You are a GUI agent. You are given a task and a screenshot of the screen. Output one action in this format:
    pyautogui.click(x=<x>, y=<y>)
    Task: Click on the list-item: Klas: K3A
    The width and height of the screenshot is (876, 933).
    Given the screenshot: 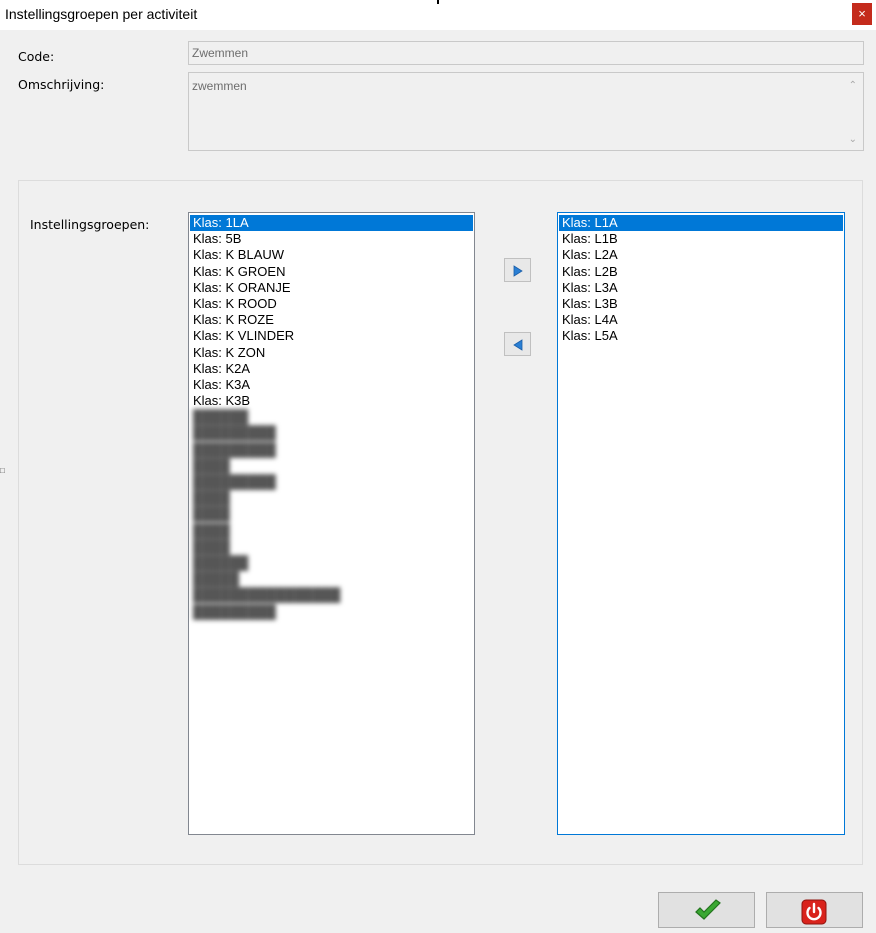 What is the action you would take?
    pyautogui.click(x=331, y=385)
    